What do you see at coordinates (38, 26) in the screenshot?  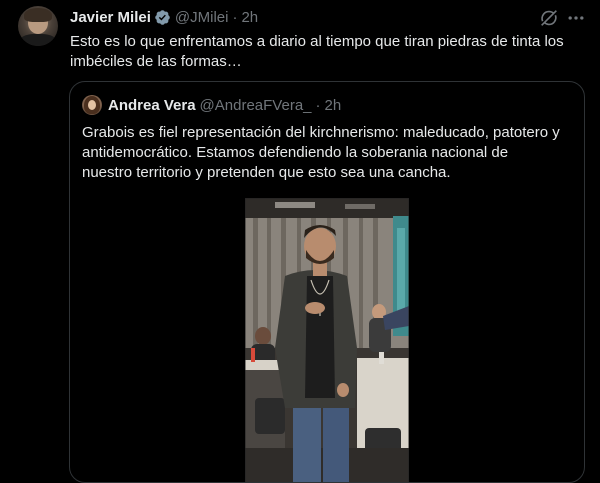 I see `author-avatar` at bounding box center [38, 26].